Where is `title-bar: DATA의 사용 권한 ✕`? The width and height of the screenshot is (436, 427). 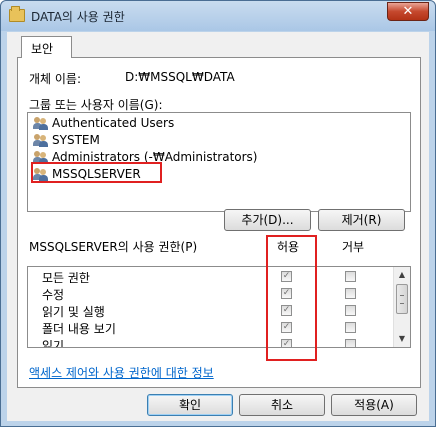
title-bar: DATA의 사용 권한 ✕ is located at coordinates (218, 16).